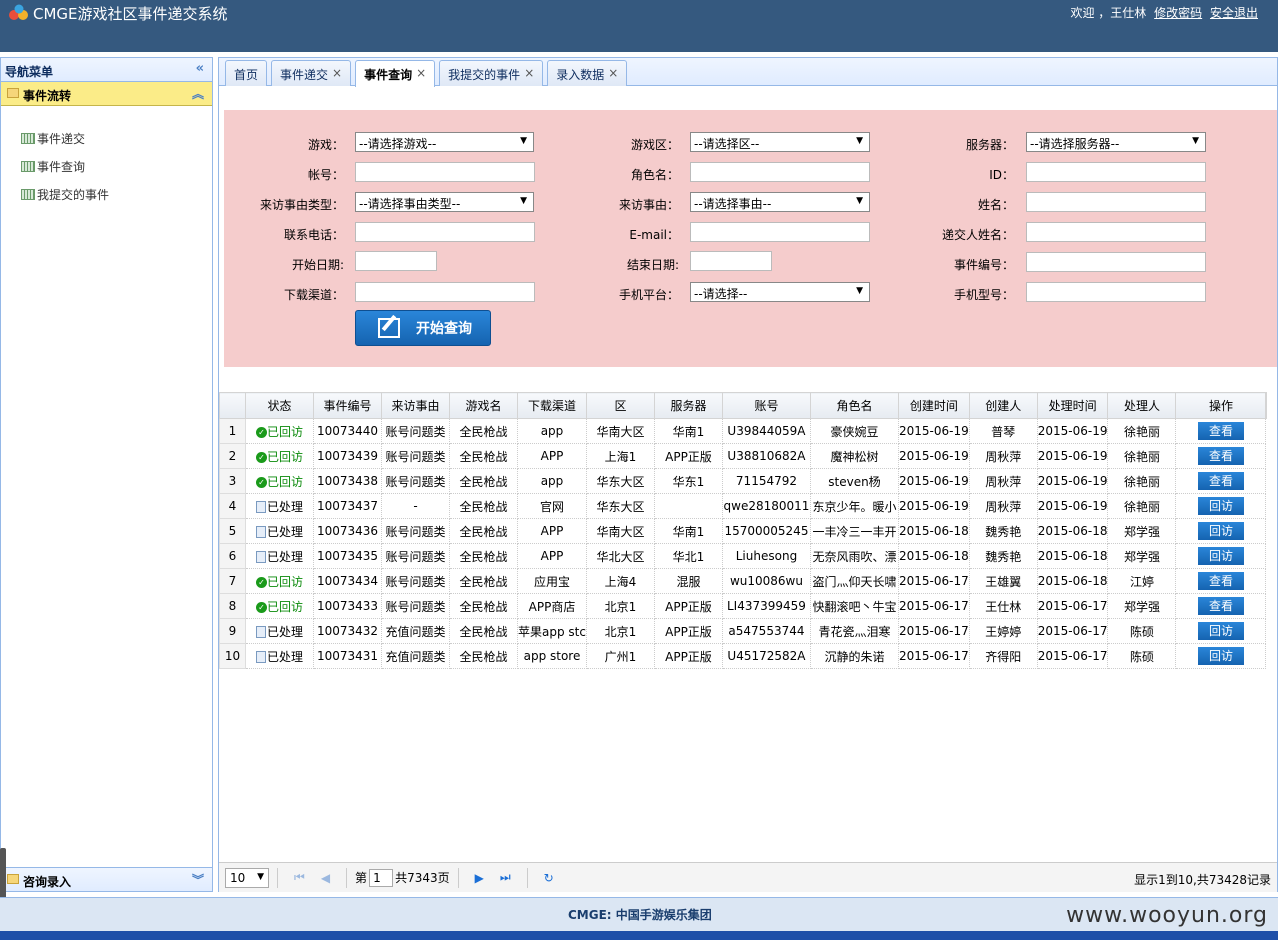  I want to click on tab-query-event: 事件查询 ×, so click(395, 73).